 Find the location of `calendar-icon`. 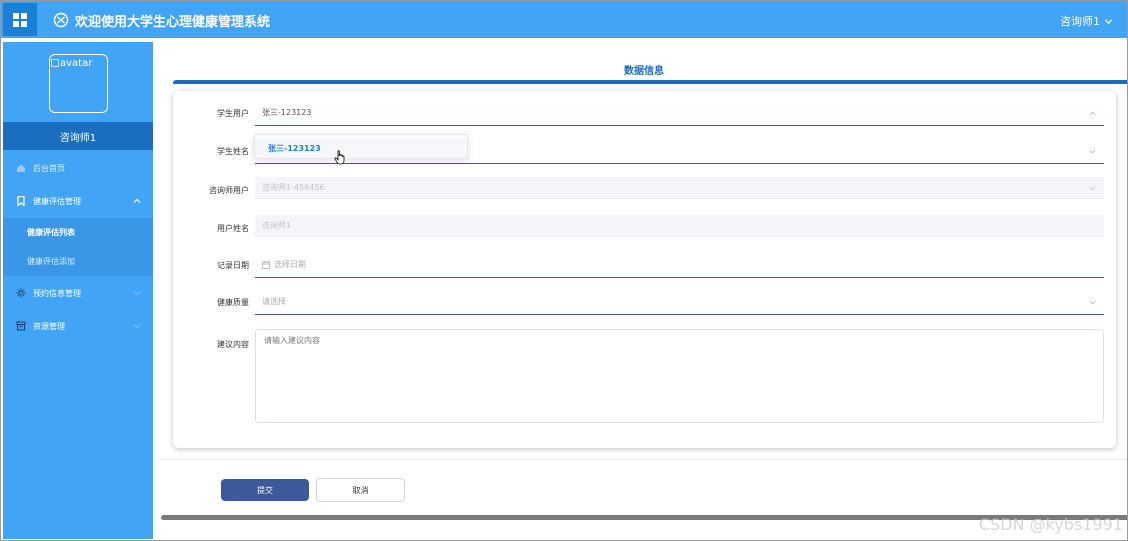

calendar-icon is located at coordinates (266, 264).